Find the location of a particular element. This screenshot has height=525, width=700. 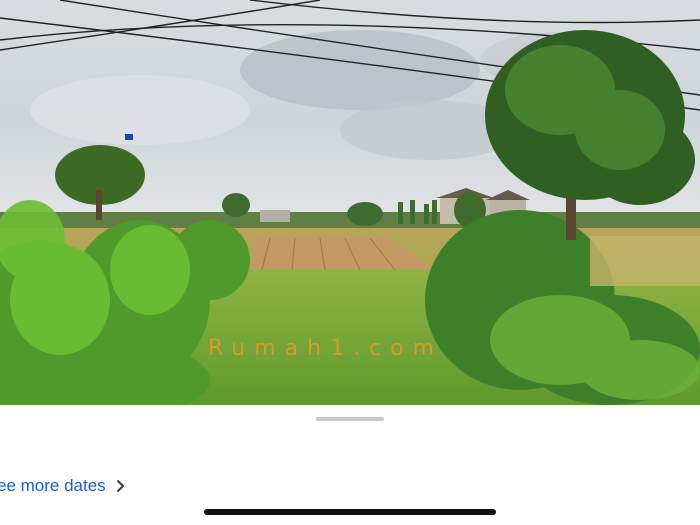

see-more-dates-label: ee more dates is located at coordinates (53, 485).